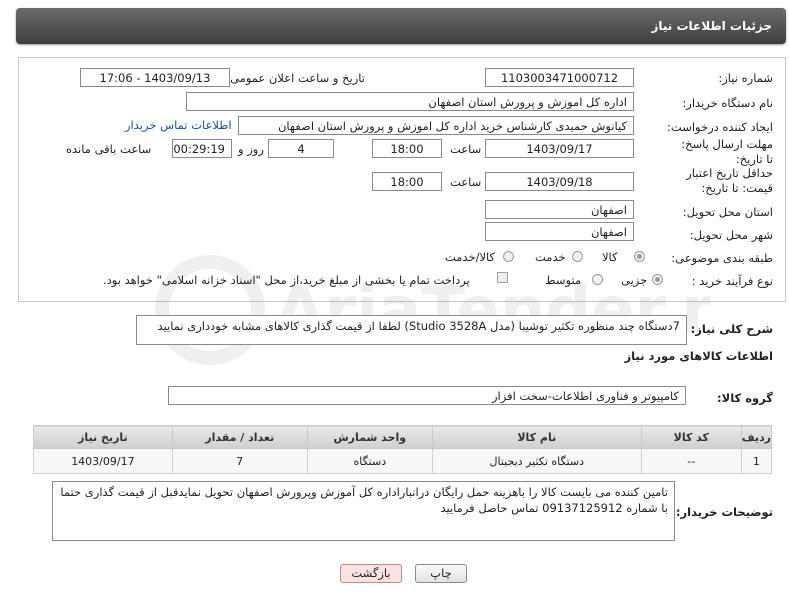 The image size is (789, 598). I want to click on price-validity-label: حداقل تاریخ اعتبار قیمت: تا تاریخ:, so click(729, 180).